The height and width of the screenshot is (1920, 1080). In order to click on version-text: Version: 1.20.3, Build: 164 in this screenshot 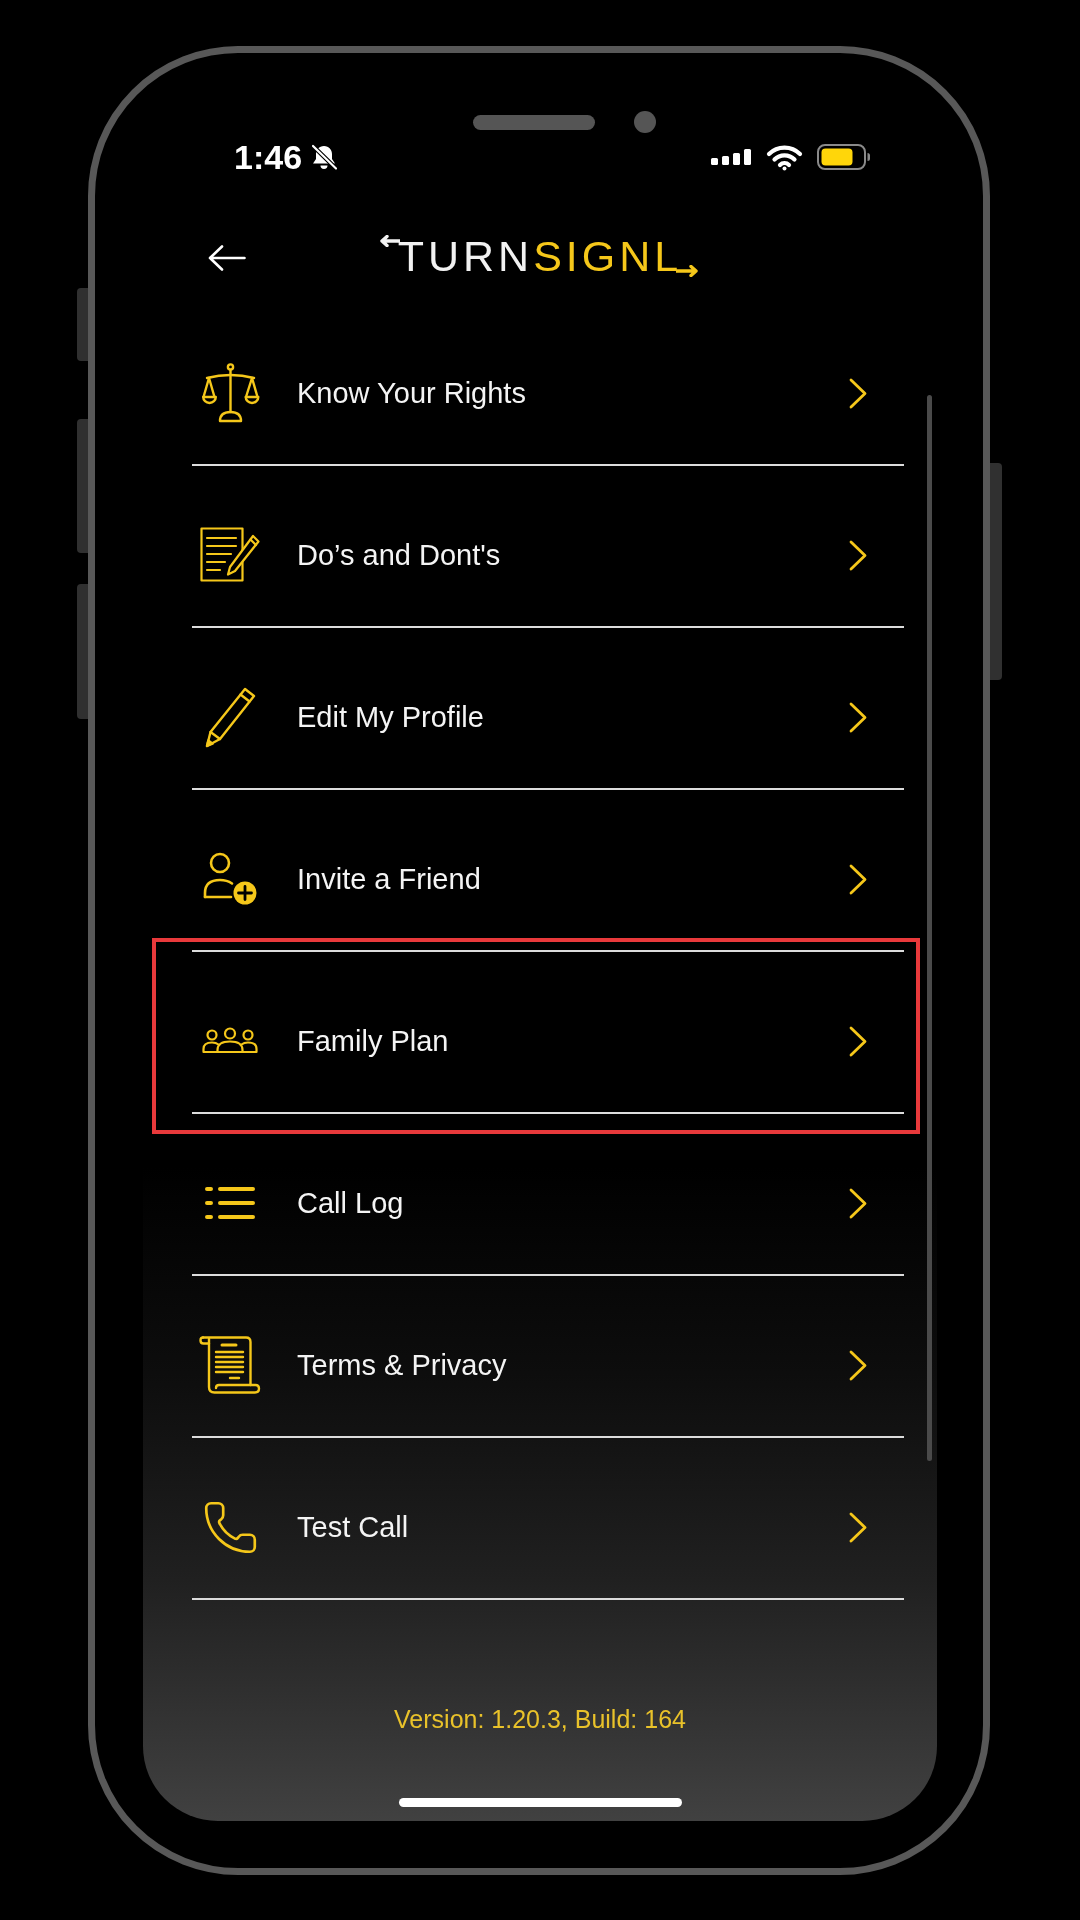, I will do `click(540, 1719)`.